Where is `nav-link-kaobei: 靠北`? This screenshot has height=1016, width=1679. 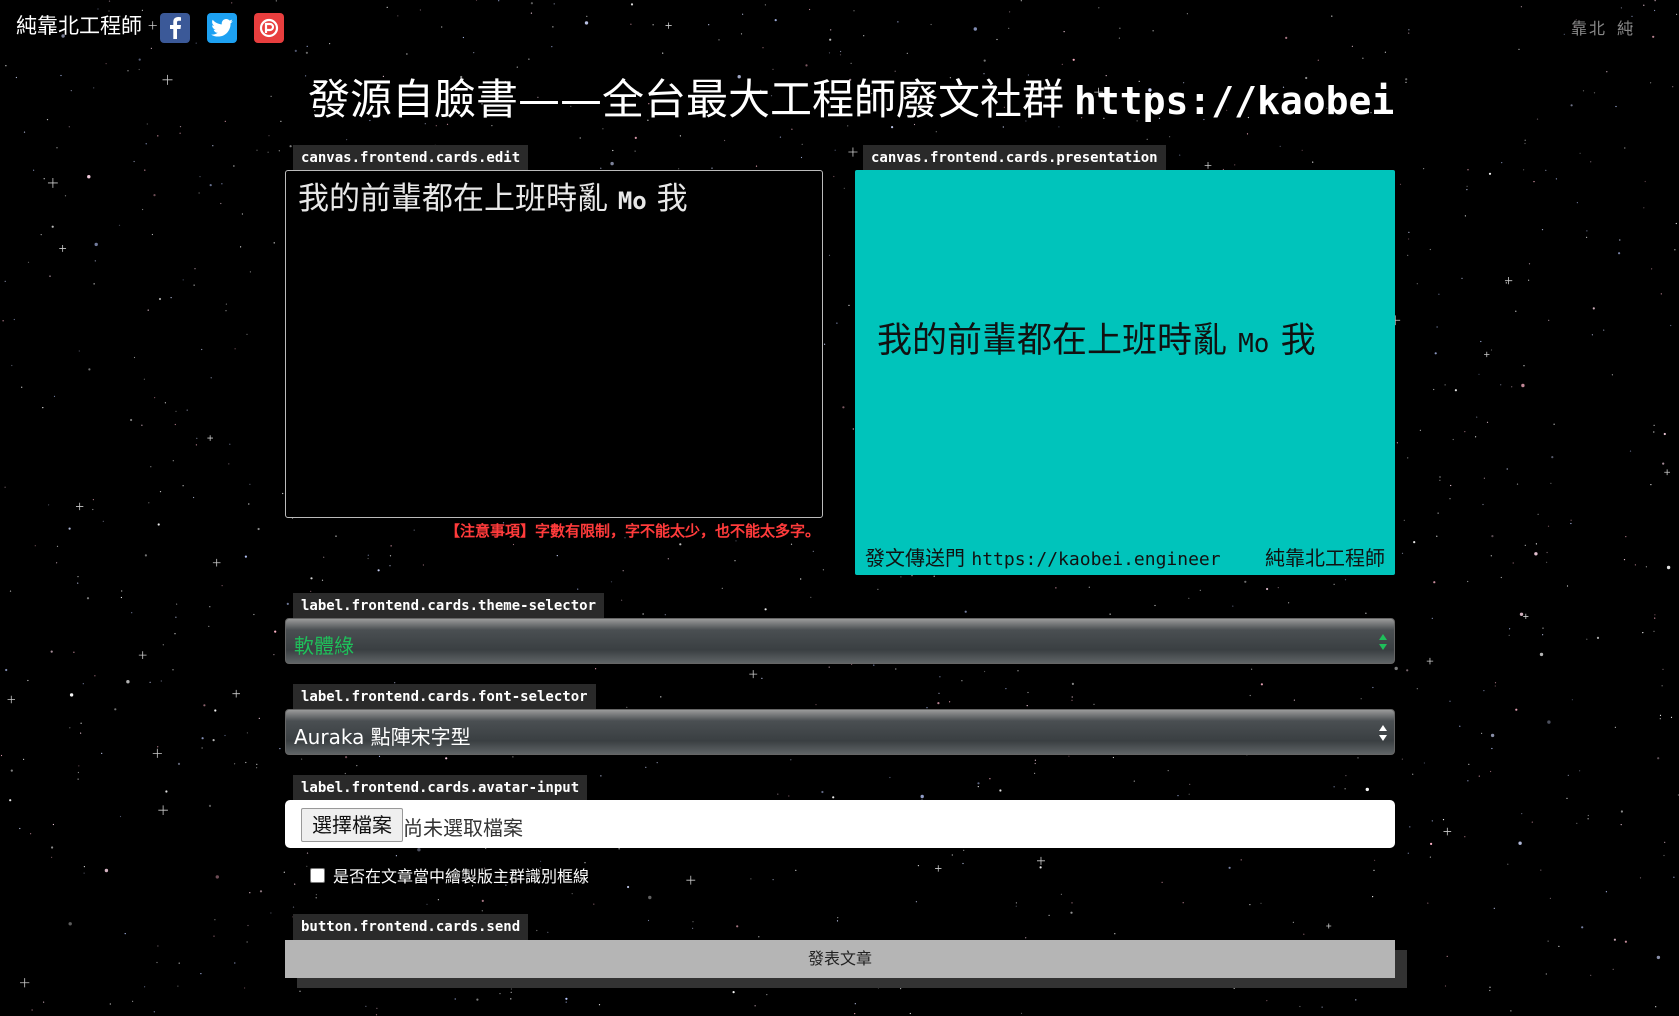 nav-link-kaobei: 靠北 is located at coordinates (1589, 28).